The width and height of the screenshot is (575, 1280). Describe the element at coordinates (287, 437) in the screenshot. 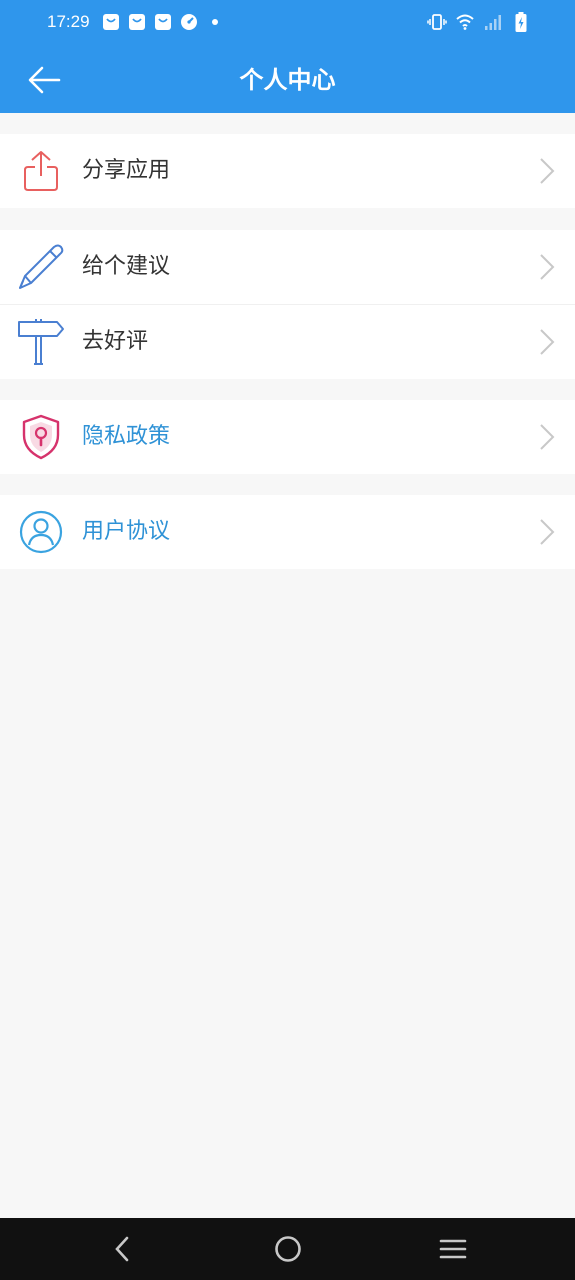

I see `menu-item-privacy-policy: 隐私政策` at that location.